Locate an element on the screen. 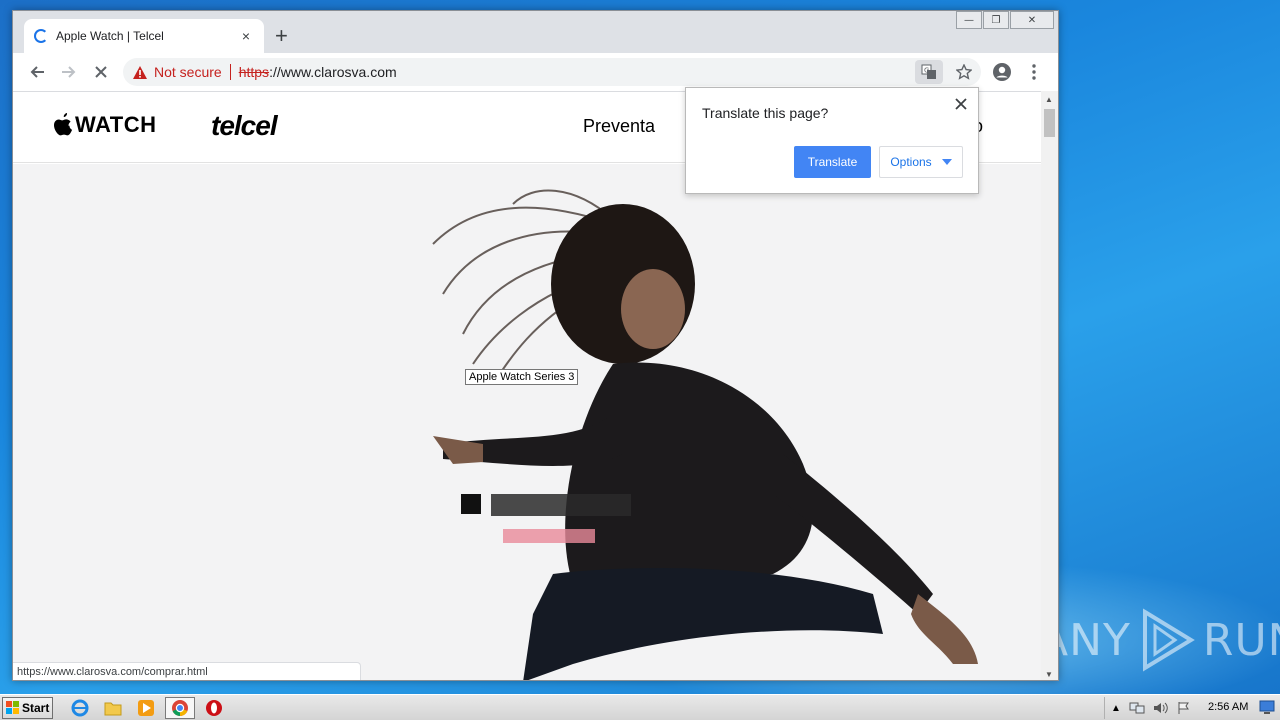 The width and height of the screenshot is (1280, 720). start-button: Start is located at coordinates (27, 708).